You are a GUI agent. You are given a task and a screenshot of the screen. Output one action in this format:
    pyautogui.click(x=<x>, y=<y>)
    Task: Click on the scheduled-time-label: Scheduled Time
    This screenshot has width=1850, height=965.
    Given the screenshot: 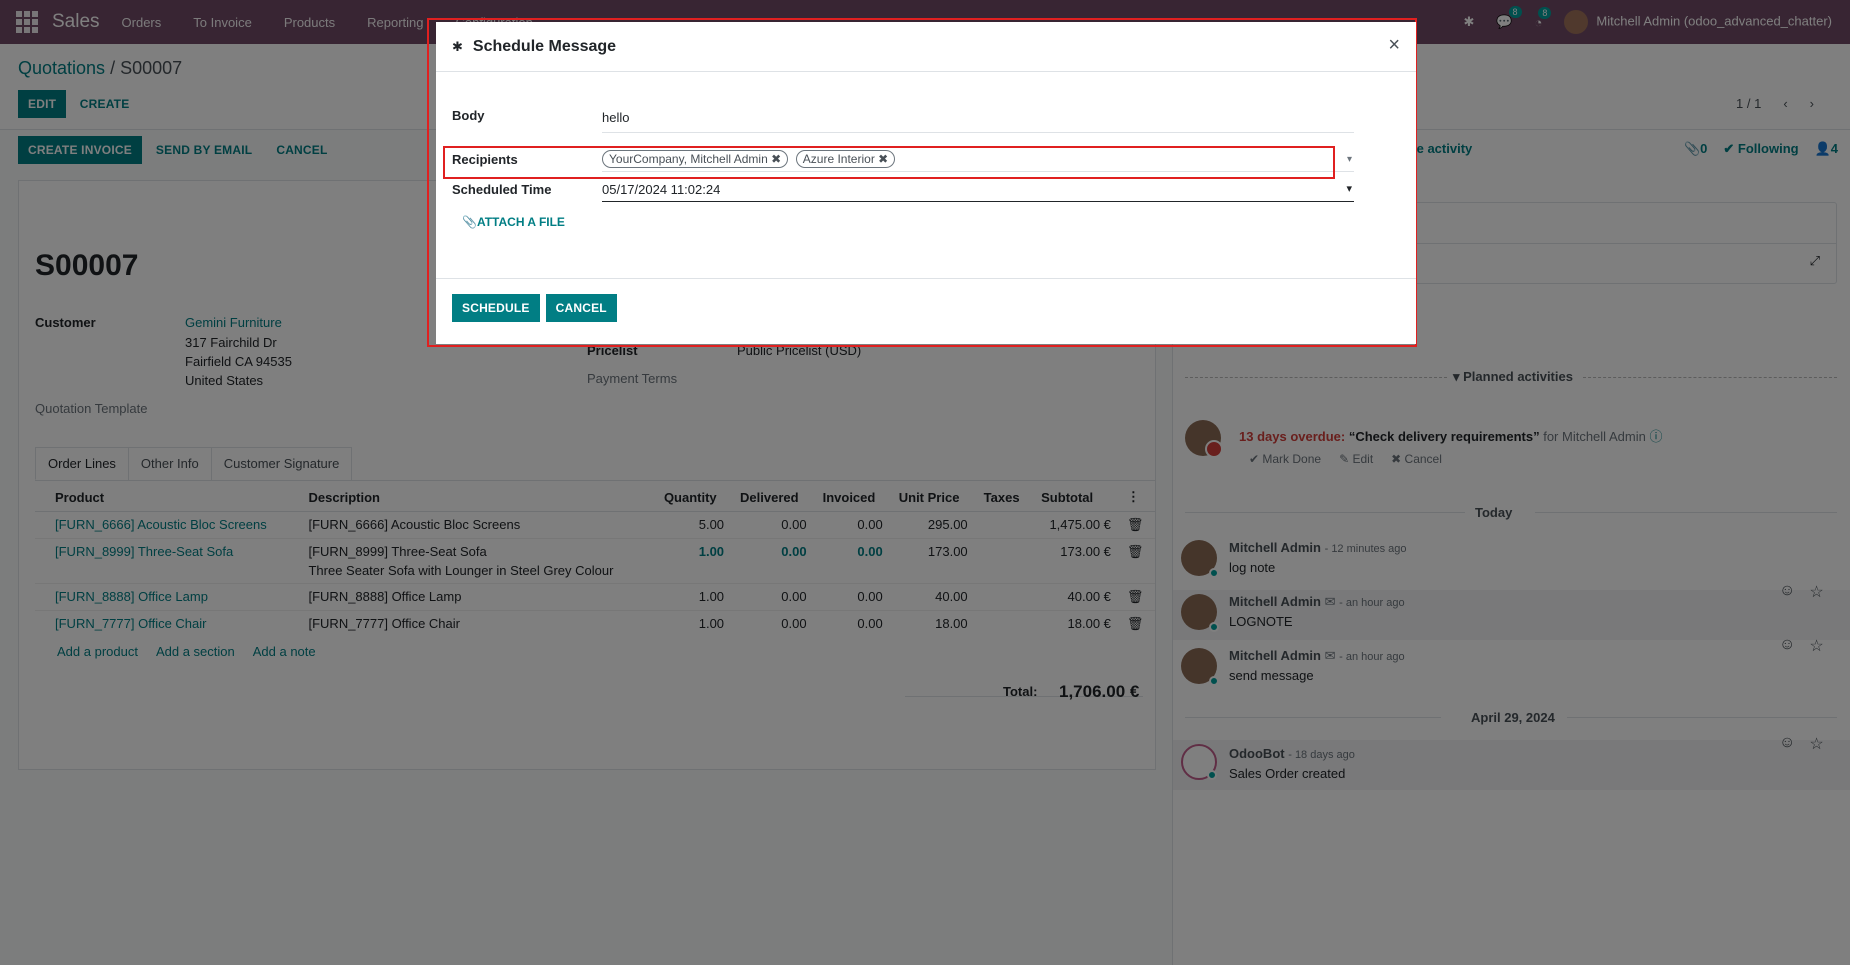 What is the action you would take?
    pyautogui.click(x=502, y=189)
    